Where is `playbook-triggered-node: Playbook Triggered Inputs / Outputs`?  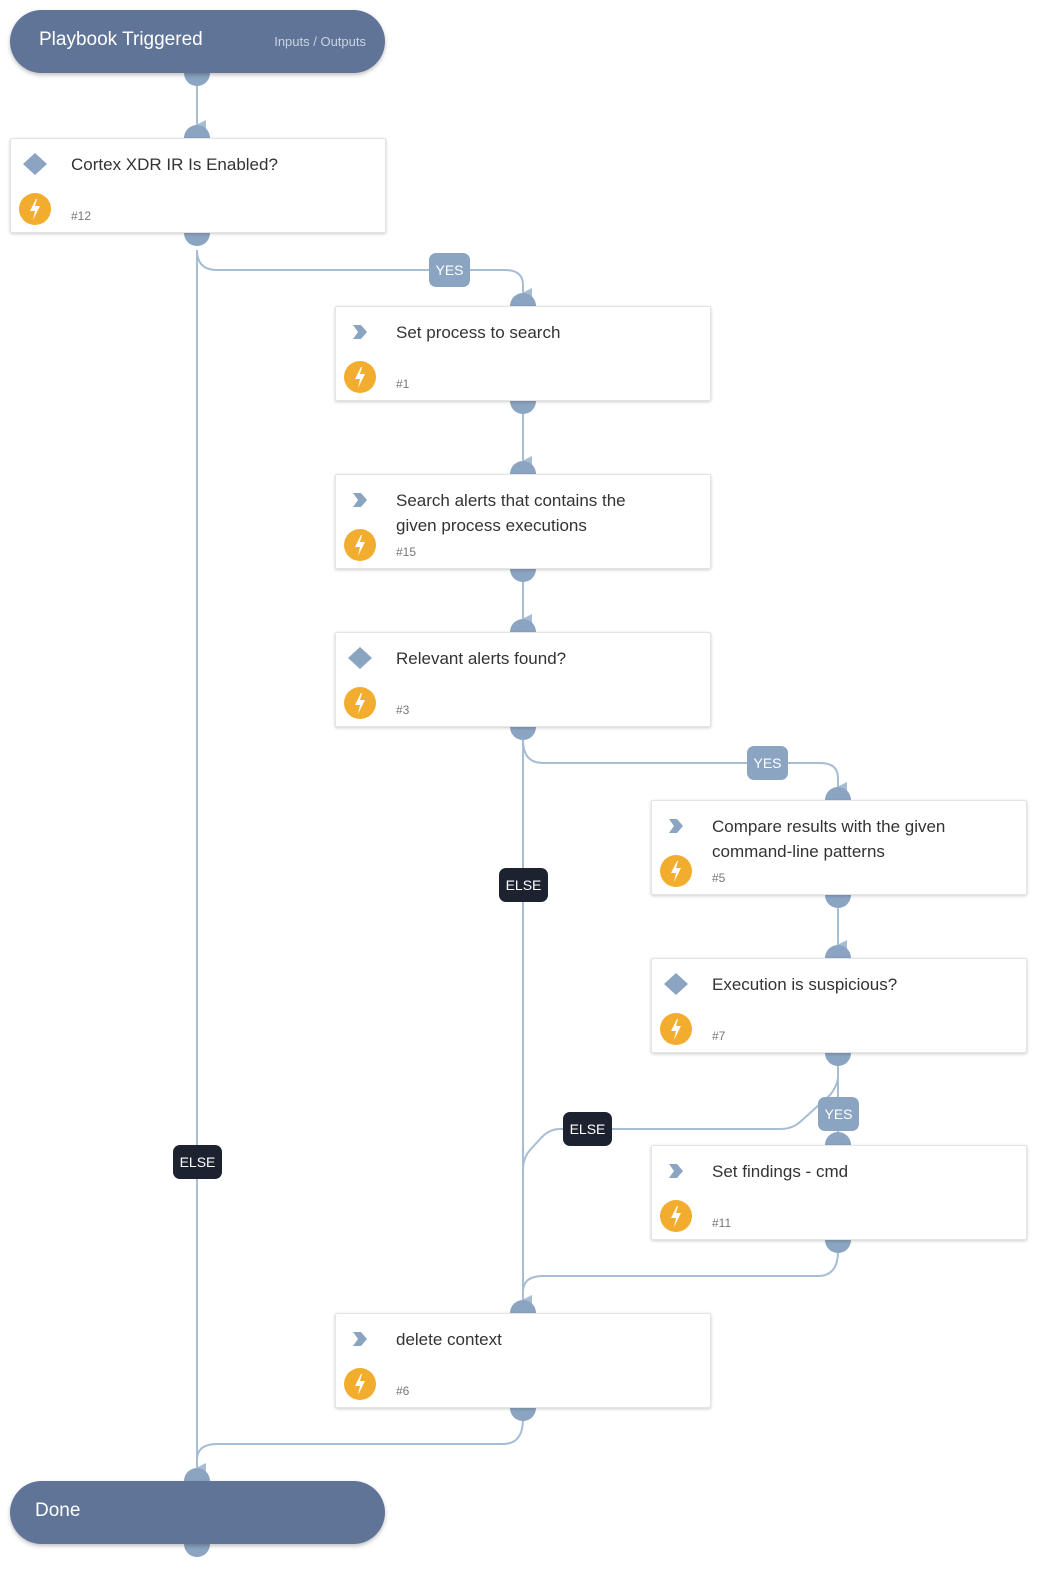 playbook-triggered-node: Playbook Triggered Inputs / Outputs is located at coordinates (197, 41).